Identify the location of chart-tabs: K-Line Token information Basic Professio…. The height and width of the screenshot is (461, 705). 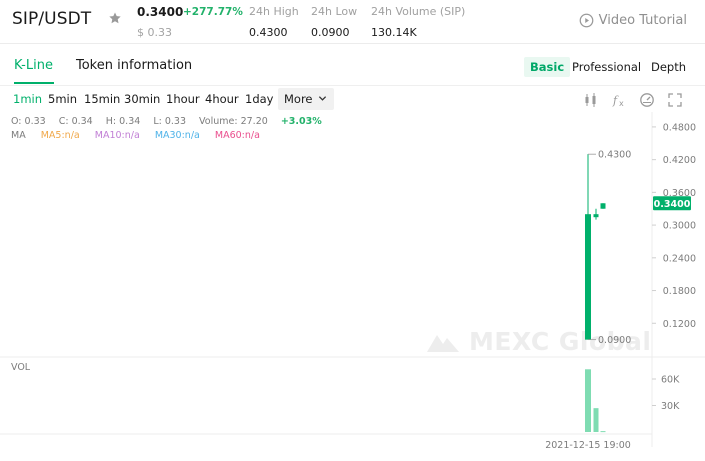
(352, 67).